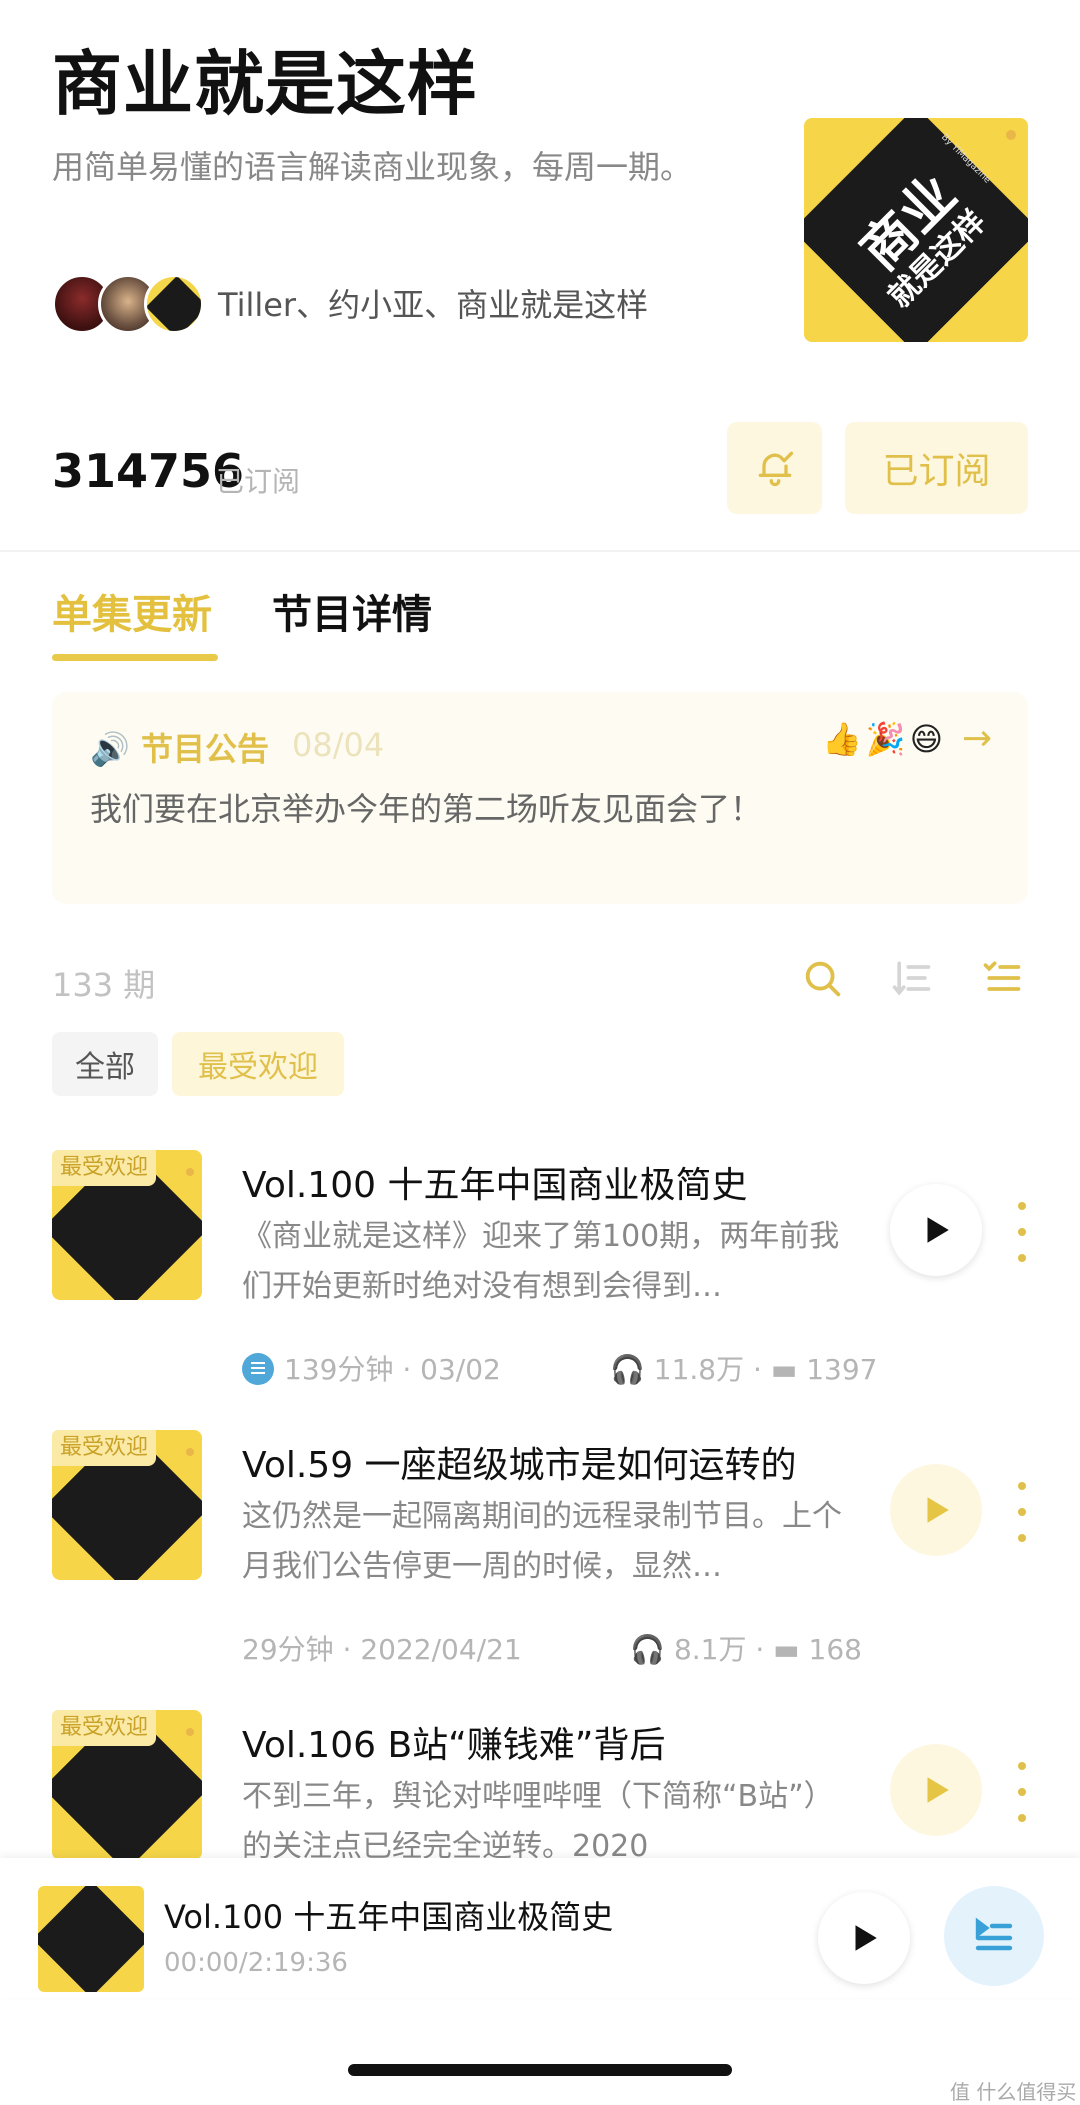  What do you see at coordinates (91, 1939) in the screenshot?
I see `player-cover` at bounding box center [91, 1939].